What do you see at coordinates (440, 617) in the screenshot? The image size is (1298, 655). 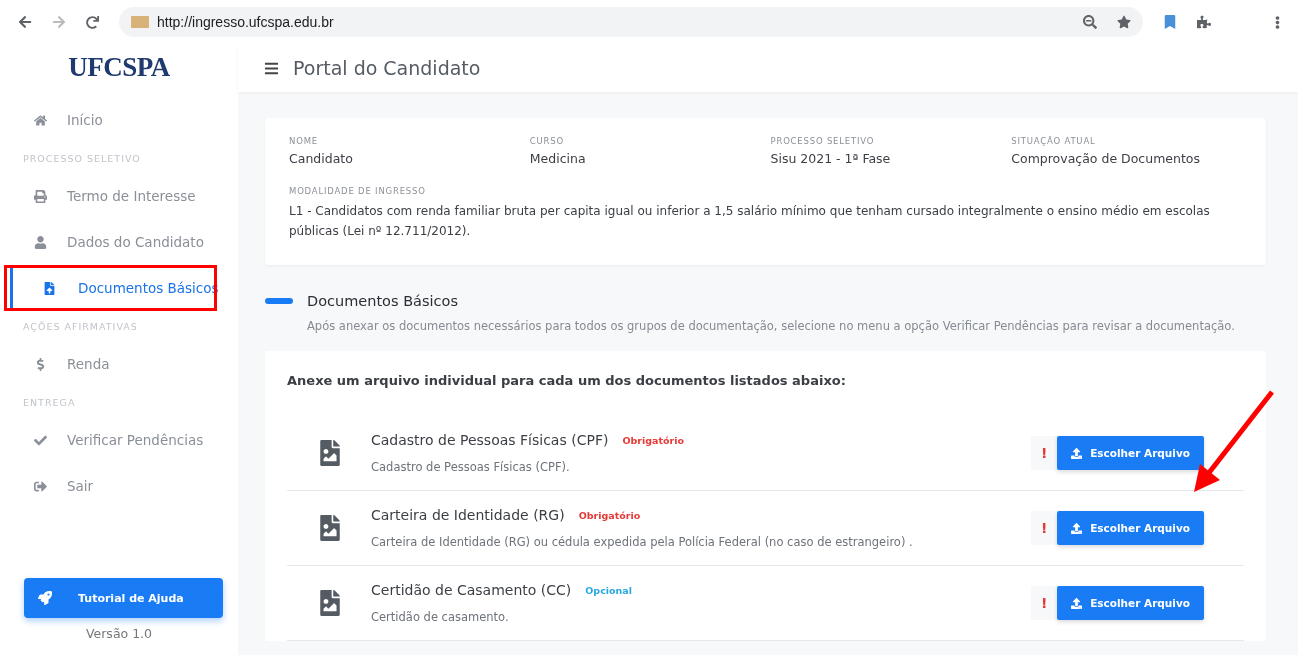 I see `document-description: Certidão de casamento.` at bounding box center [440, 617].